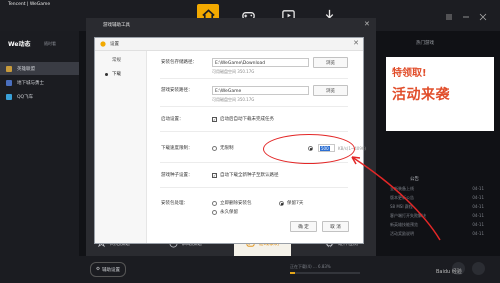 The image size is (500, 283). Describe the element at coordinates (396, 198) in the screenshot. I see `annotation-arrow` at that location.